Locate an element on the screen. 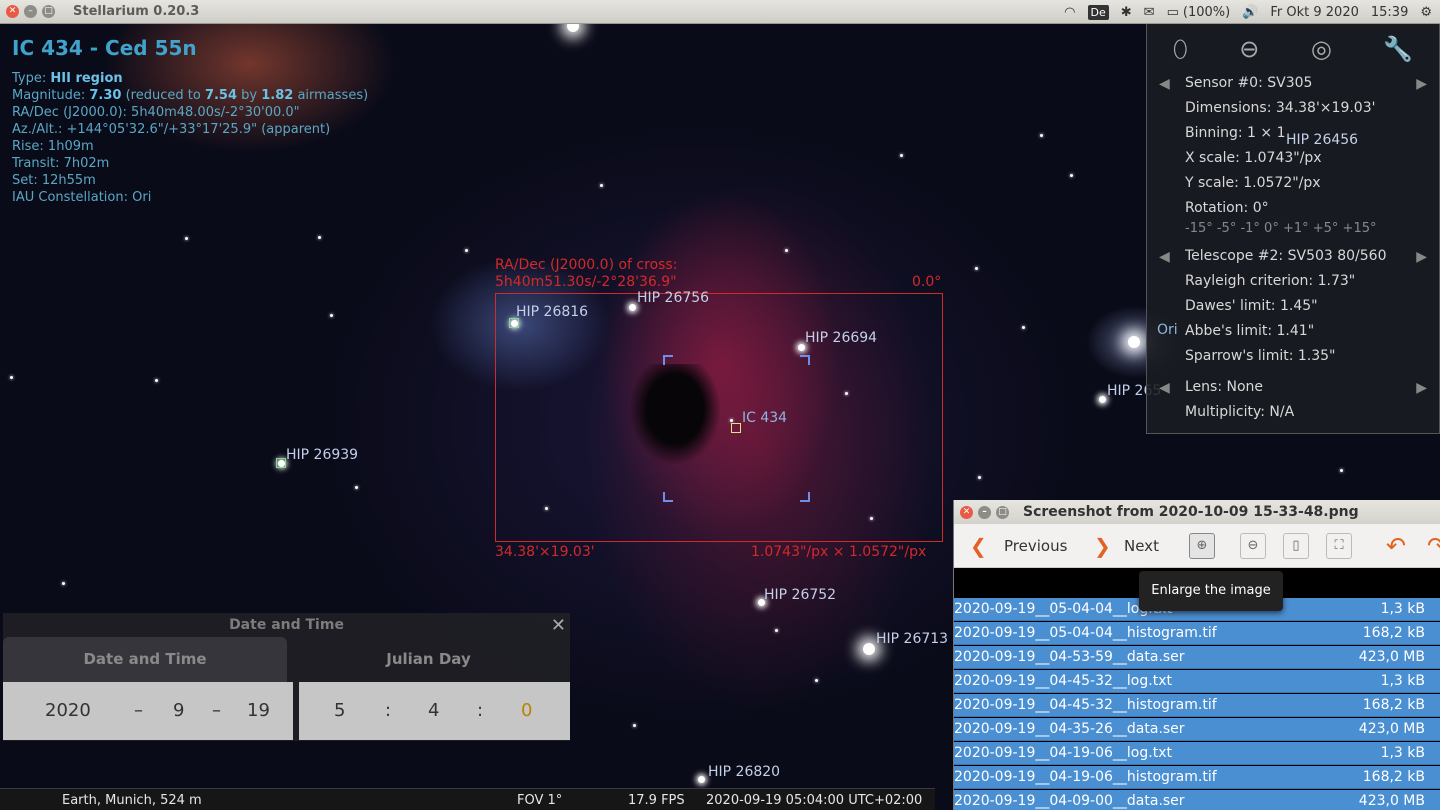 Image resolution: width=1440 pixels, height=810 pixels. window-title: Stellarium 0.20.3 is located at coordinates (136, 11).